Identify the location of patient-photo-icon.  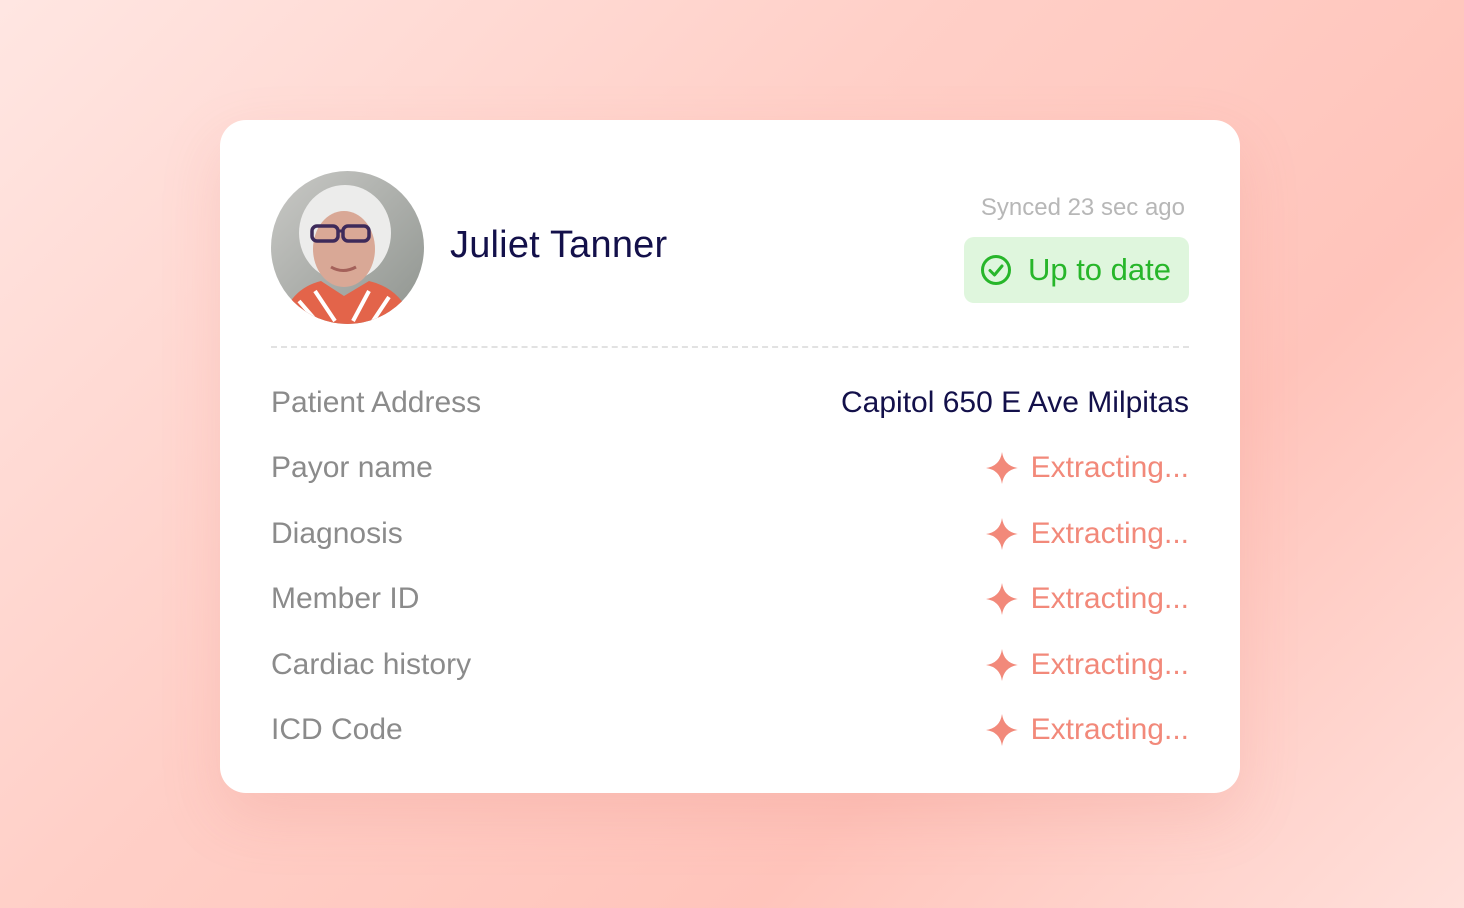
(347, 247).